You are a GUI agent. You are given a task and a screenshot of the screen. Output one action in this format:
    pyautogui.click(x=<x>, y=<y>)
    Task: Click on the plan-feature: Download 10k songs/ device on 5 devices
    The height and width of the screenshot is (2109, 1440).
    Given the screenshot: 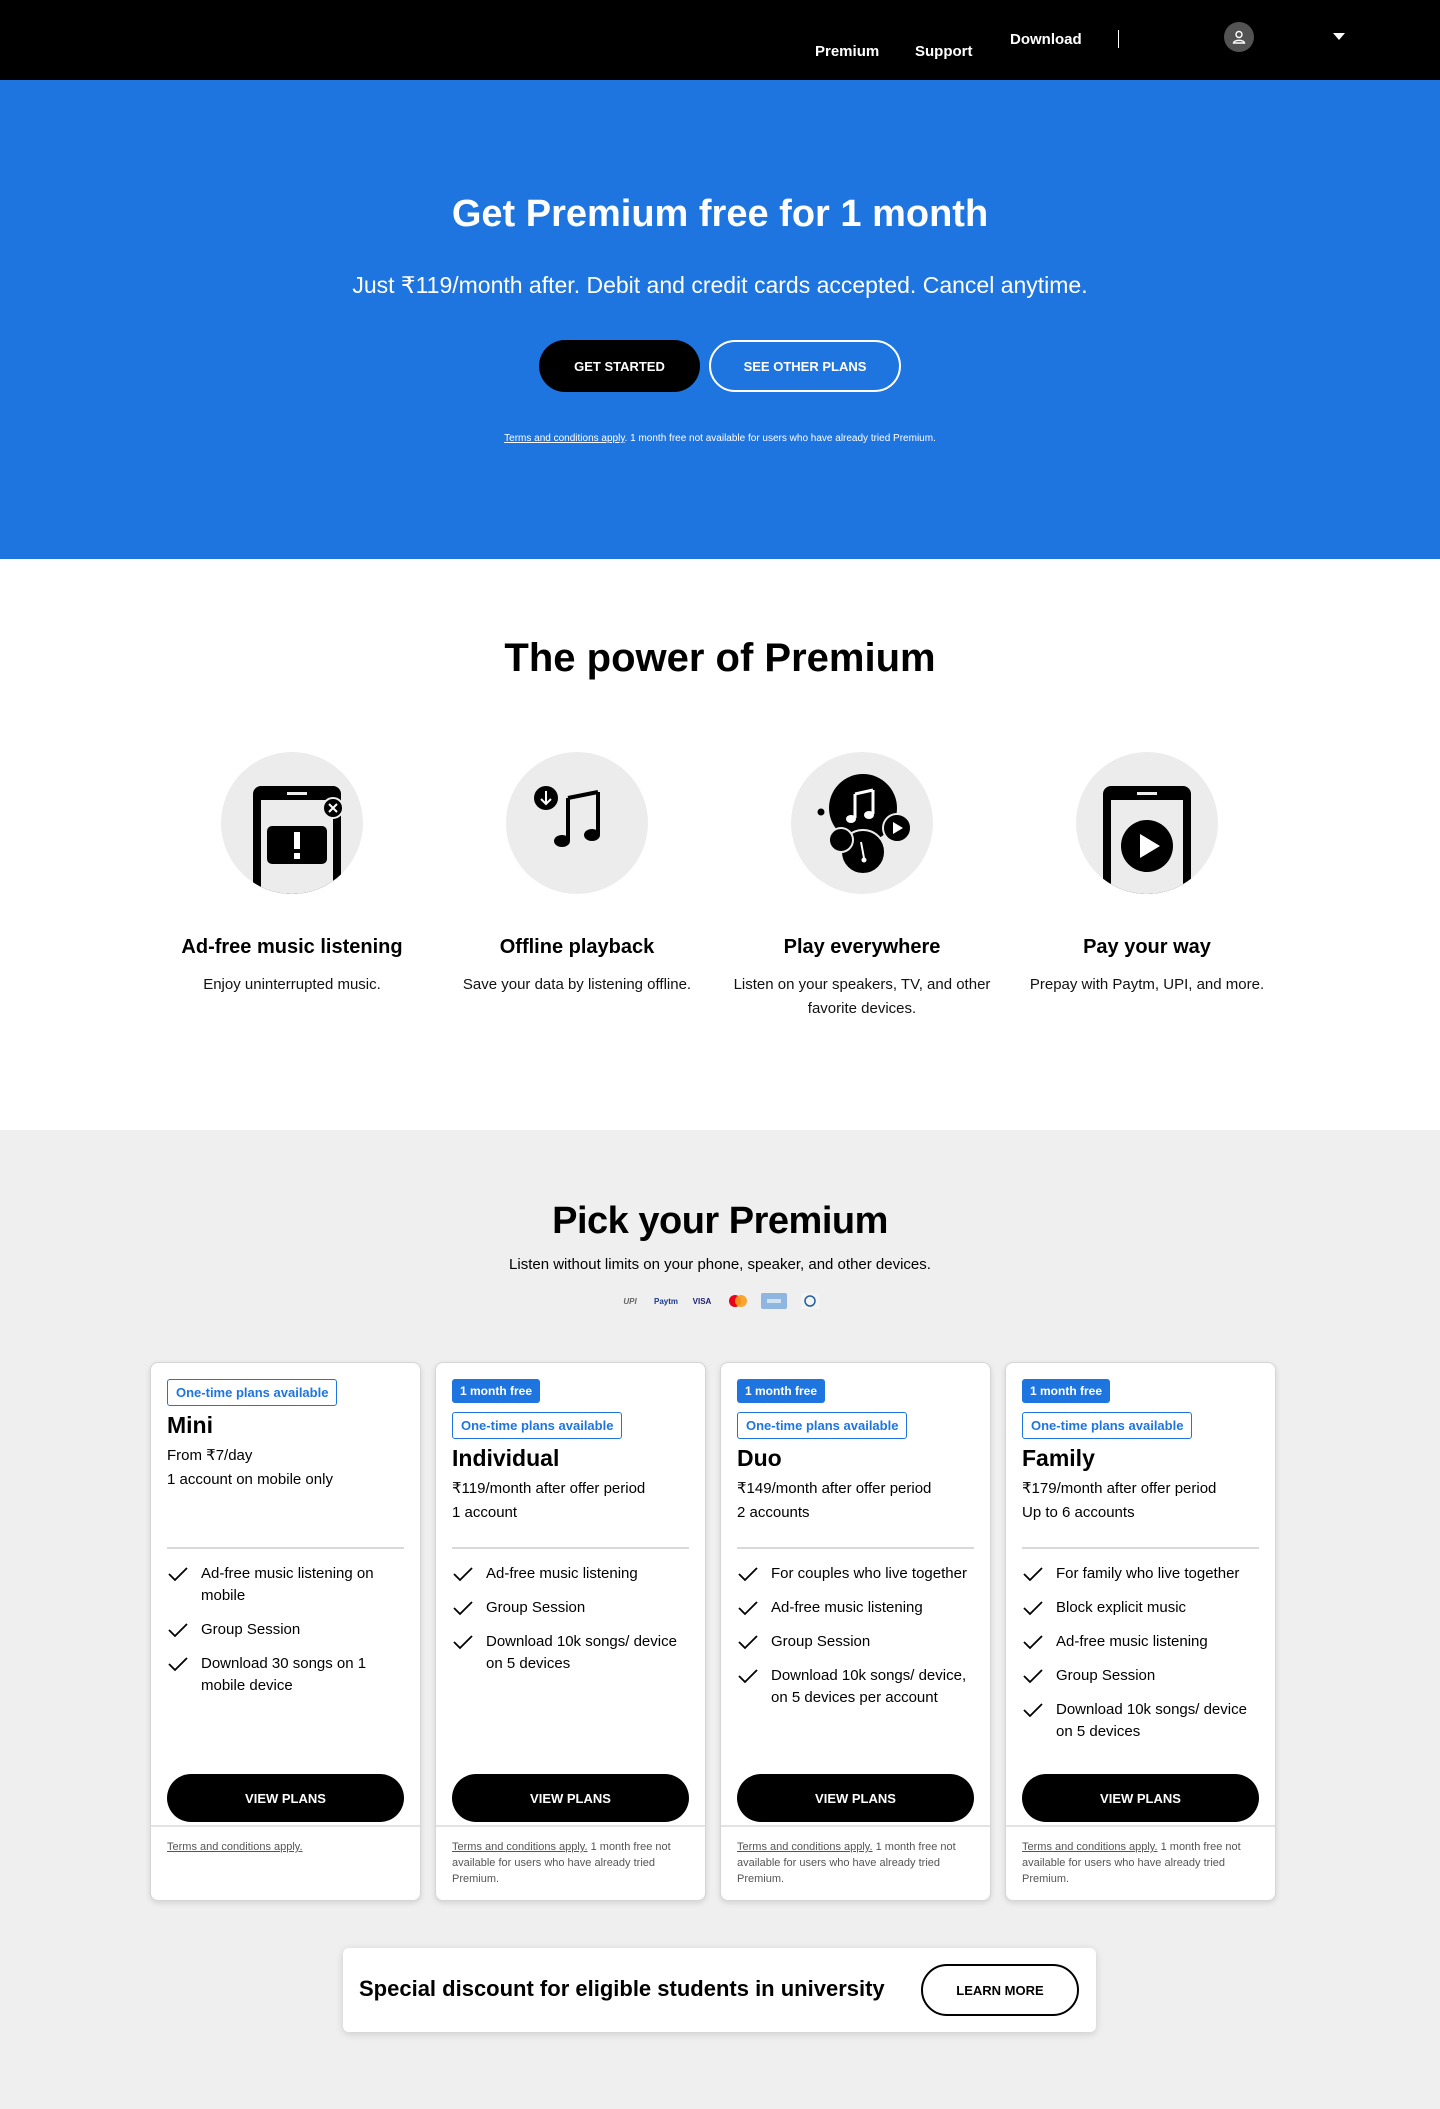 What is the action you would take?
    pyautogui.click(x=1140, y=1721)
    